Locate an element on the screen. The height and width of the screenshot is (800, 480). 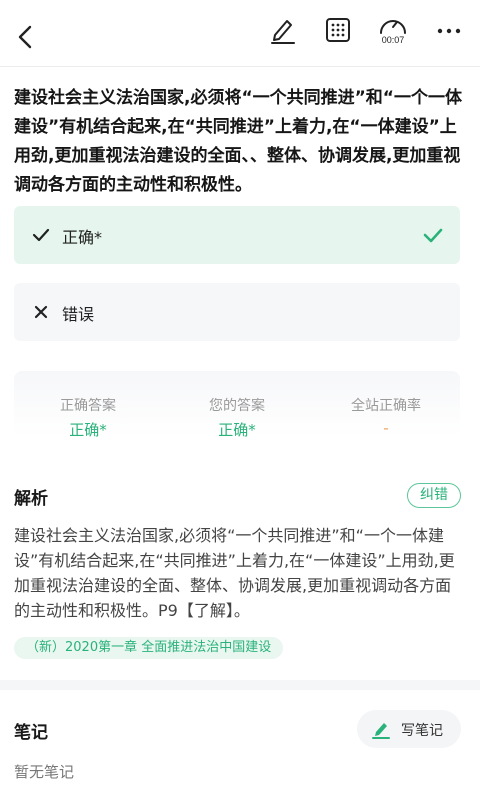
stat-value: - is located at coordinates (386, 428).